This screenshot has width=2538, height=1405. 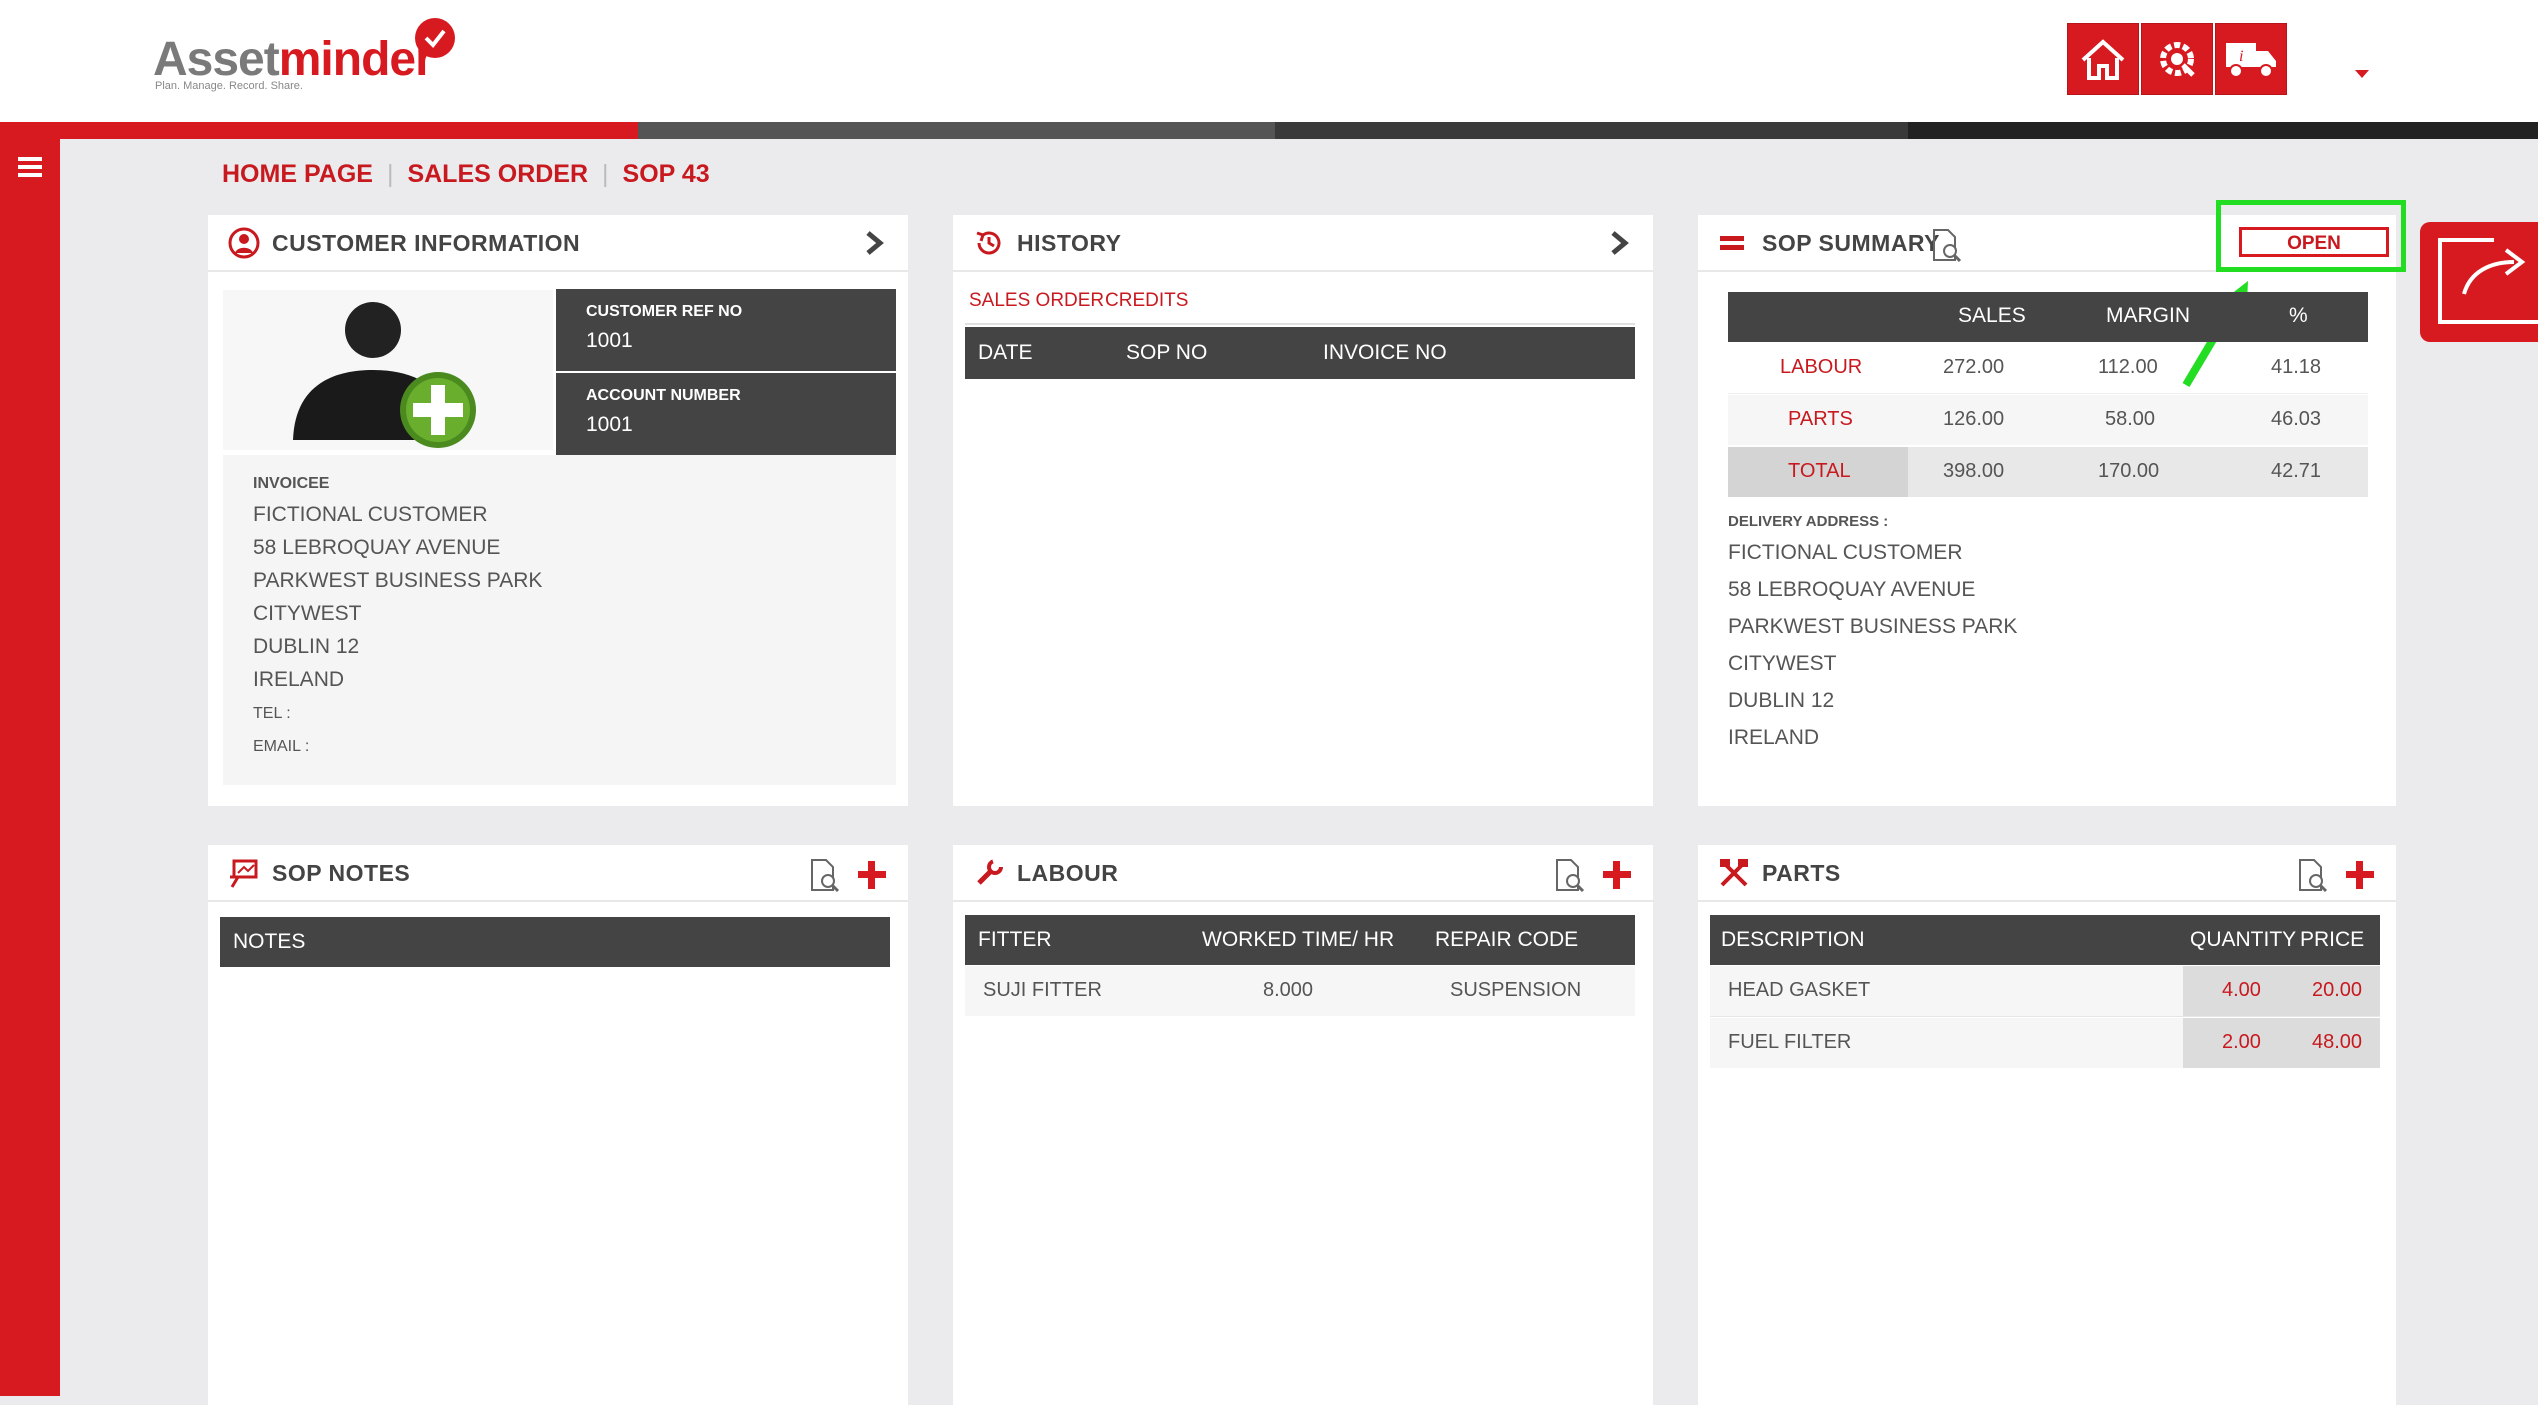 I want to click on column-header-quantity: QUANTITY, so click(x=2243, y=939).